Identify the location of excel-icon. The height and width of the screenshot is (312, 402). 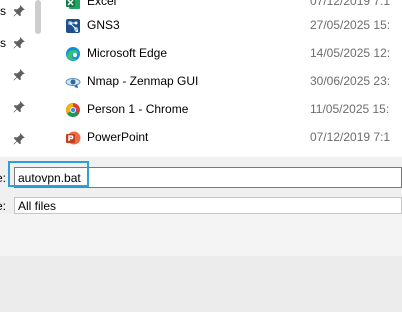
(73, 4).